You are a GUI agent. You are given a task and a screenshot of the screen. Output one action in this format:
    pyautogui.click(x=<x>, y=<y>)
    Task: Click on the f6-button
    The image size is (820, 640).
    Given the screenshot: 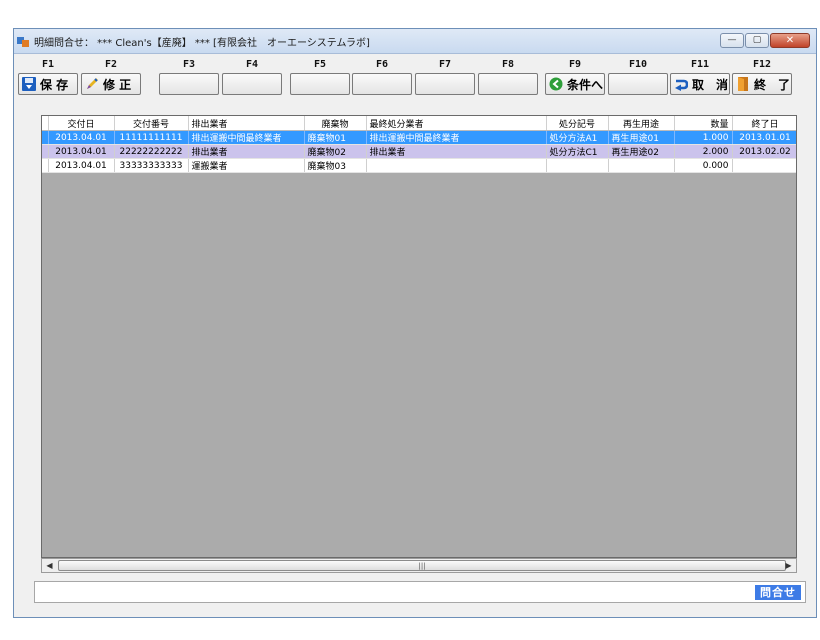 What is the action you would take?
    pyautogui.click(x=382, y=84)
    